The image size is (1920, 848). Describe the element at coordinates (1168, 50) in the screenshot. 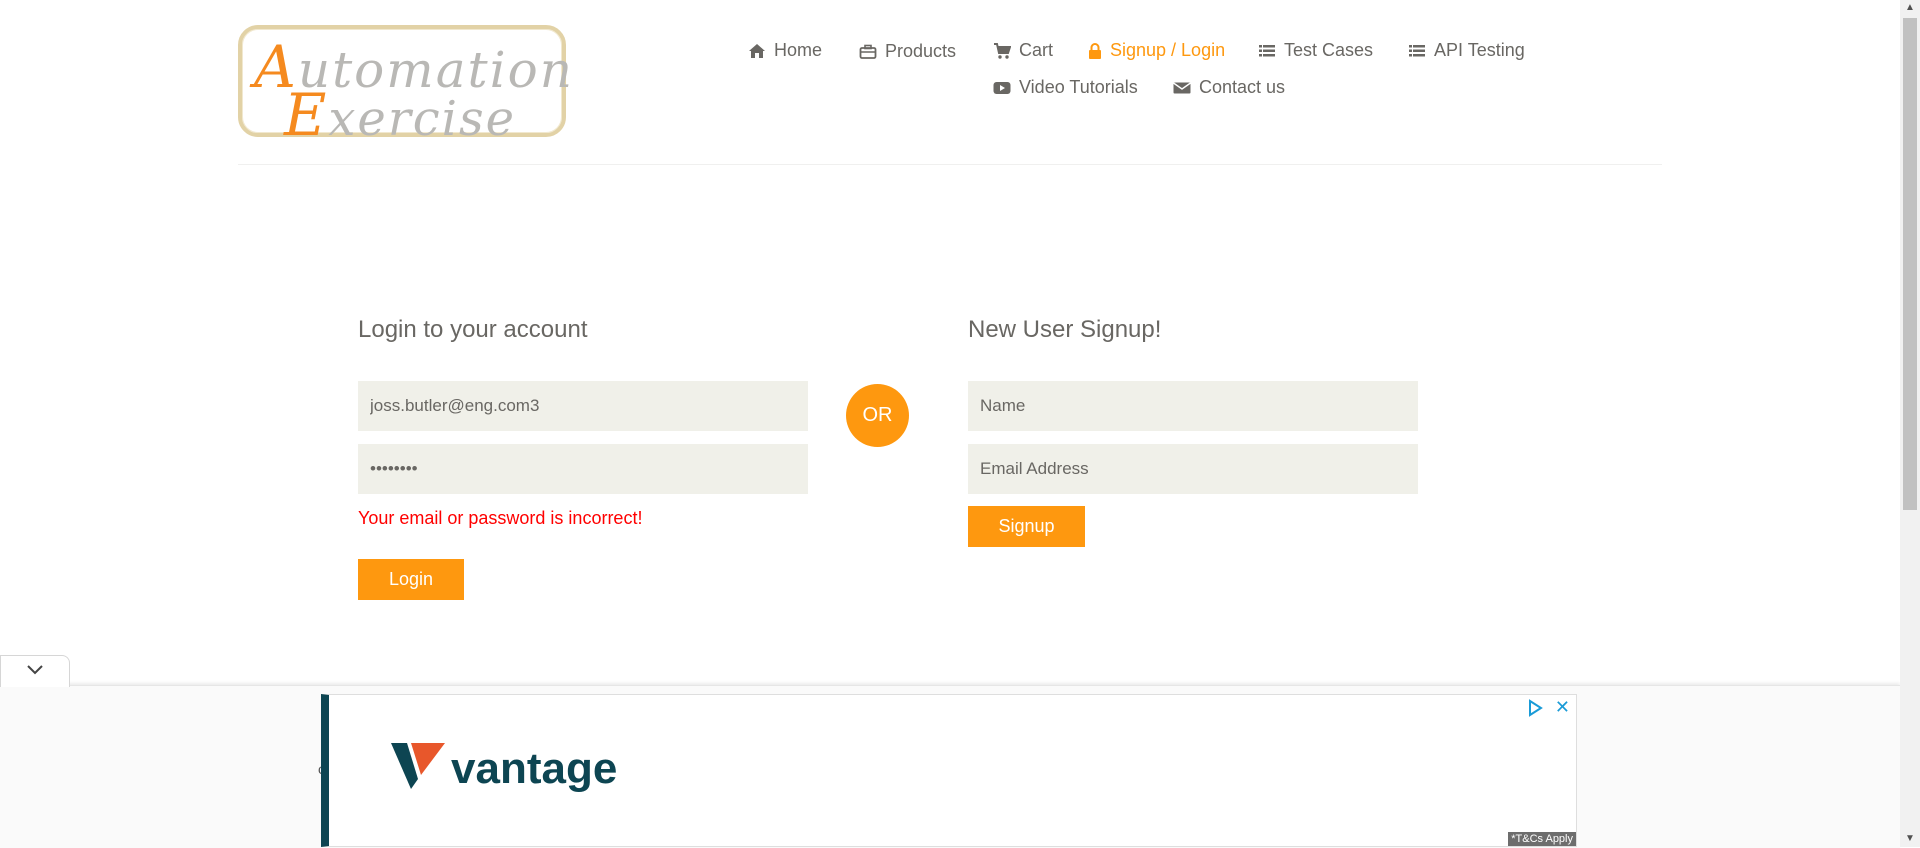

I see `nav-signup-login-label: Signup / Login` at that location.